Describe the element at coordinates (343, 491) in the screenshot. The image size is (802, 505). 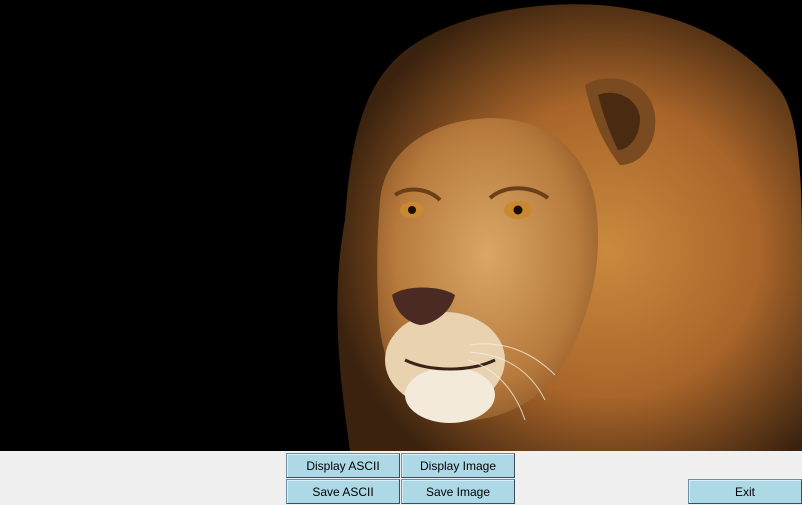
I see `save-ascii-button: Save ASCII` at that location.